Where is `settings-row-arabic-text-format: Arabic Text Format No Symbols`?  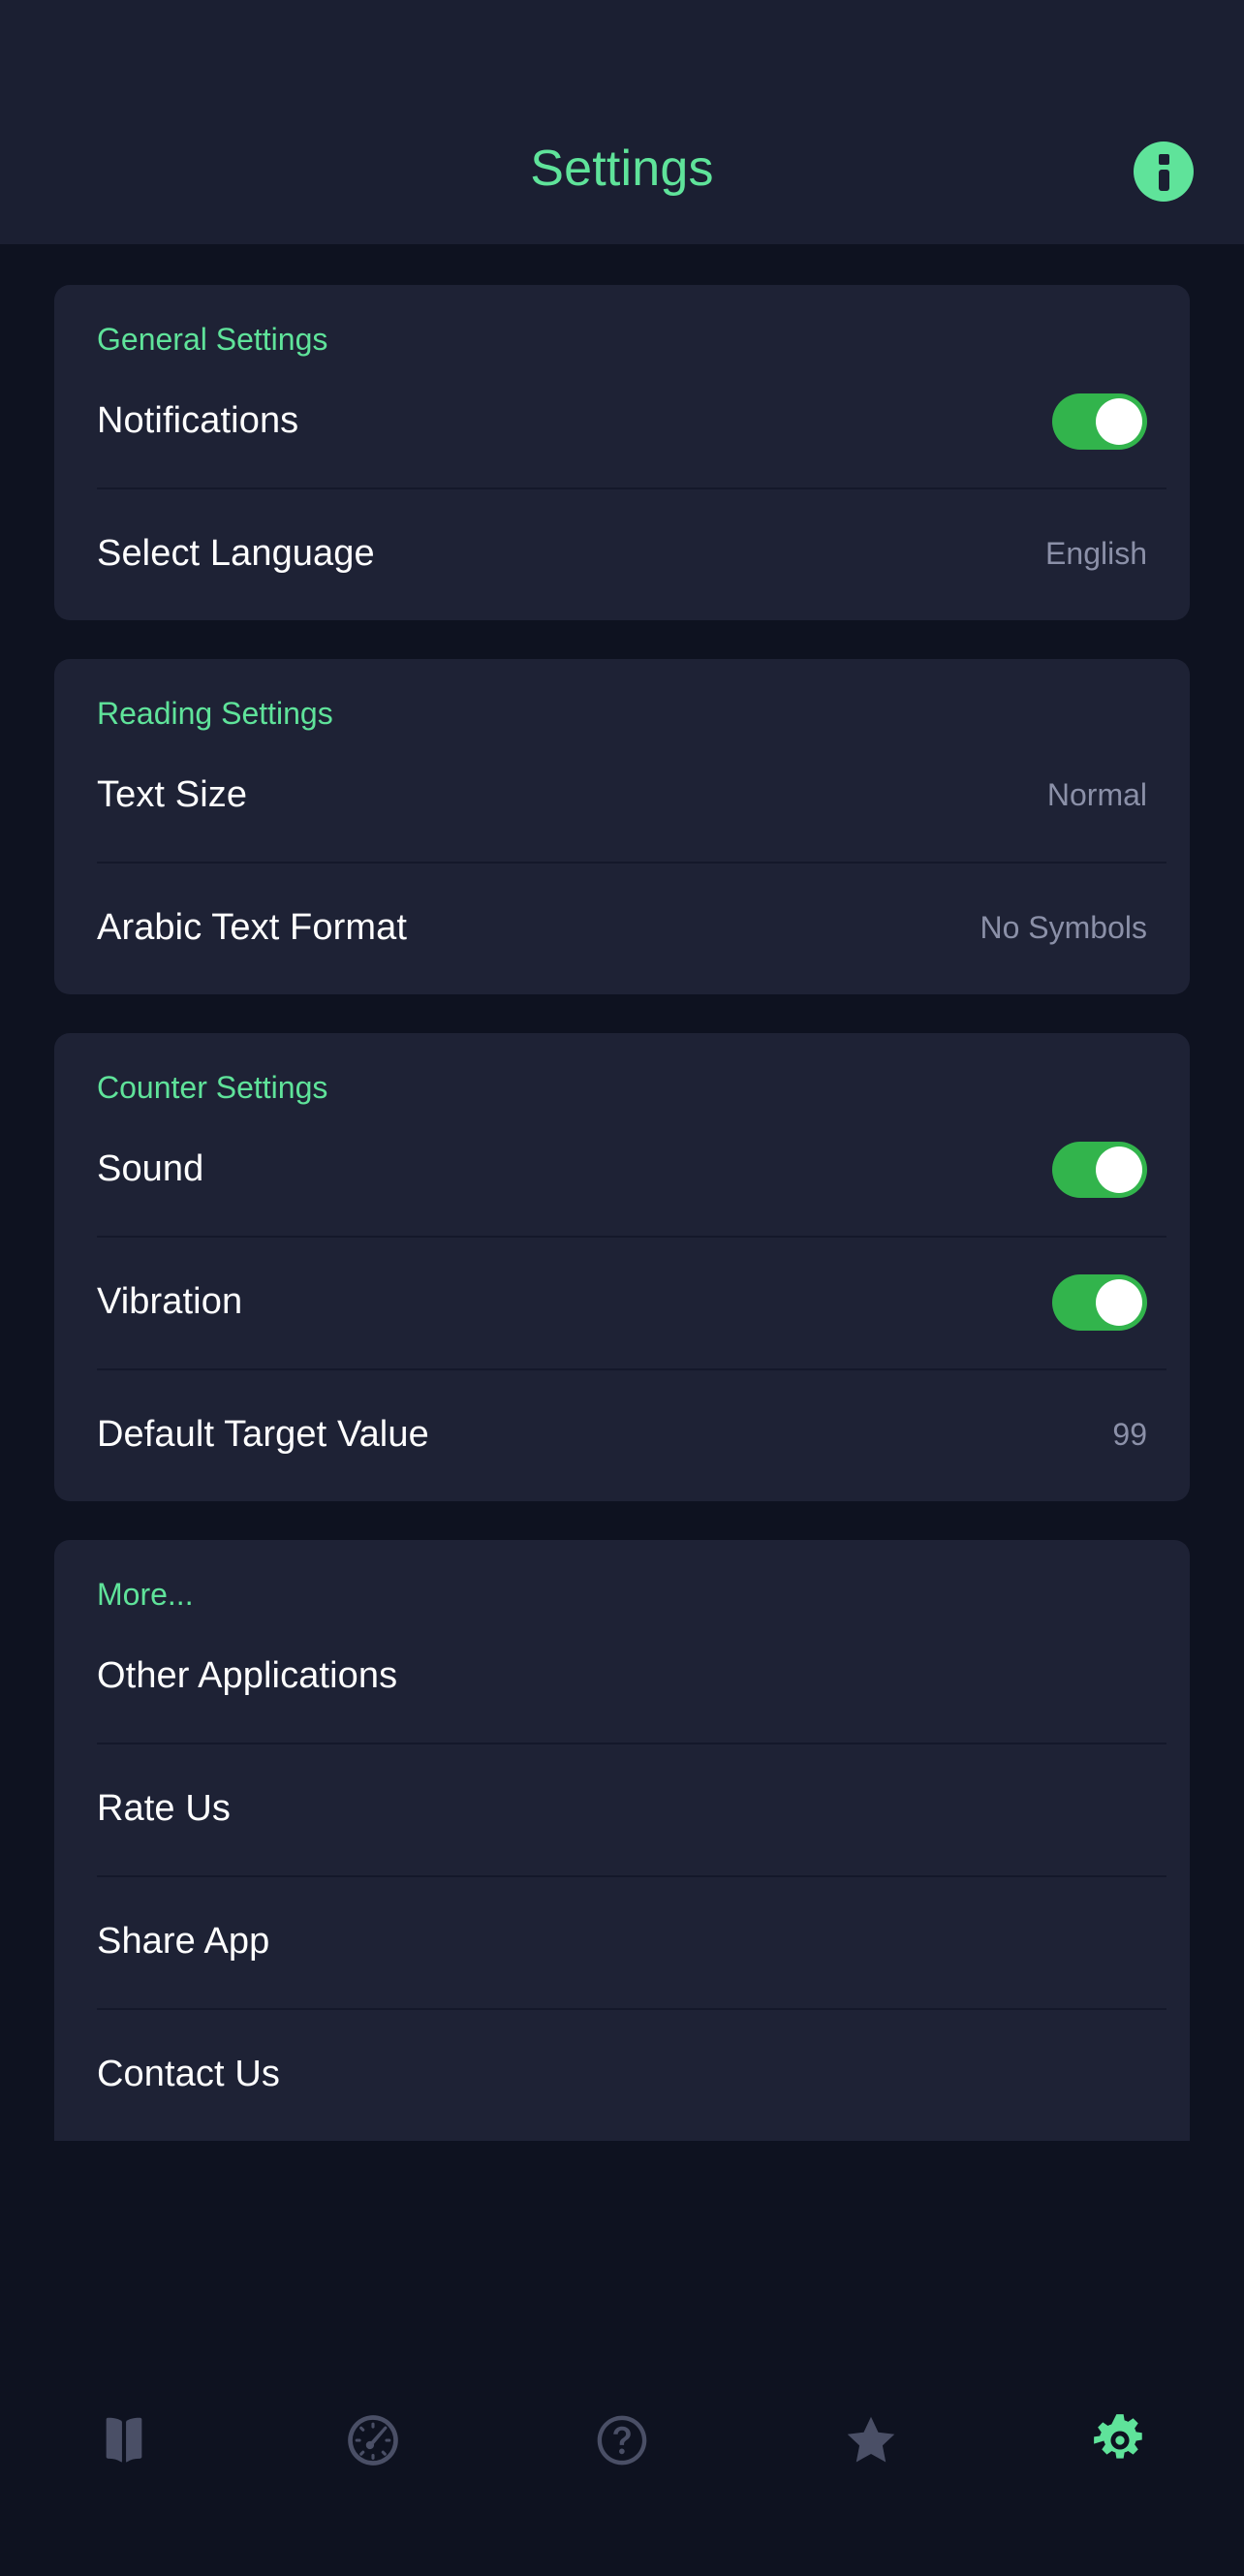 settings-row-arabic-text-format: Arabic Text Format No Symbols is located at coordinates (622, 928).